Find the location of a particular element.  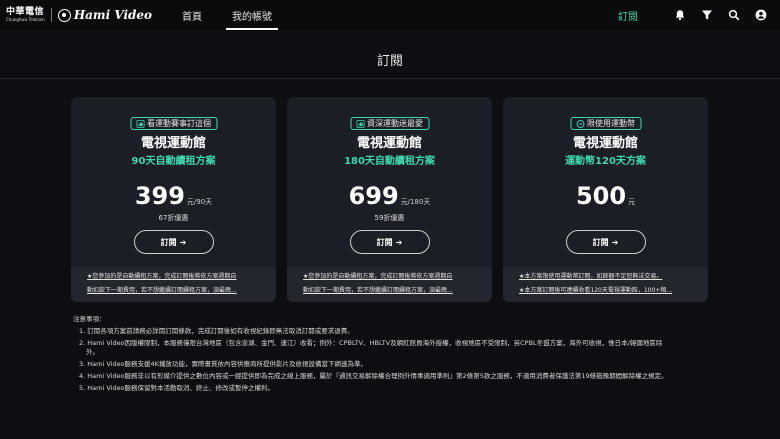

hami-logo-icon is located at coordinates (64, 15).